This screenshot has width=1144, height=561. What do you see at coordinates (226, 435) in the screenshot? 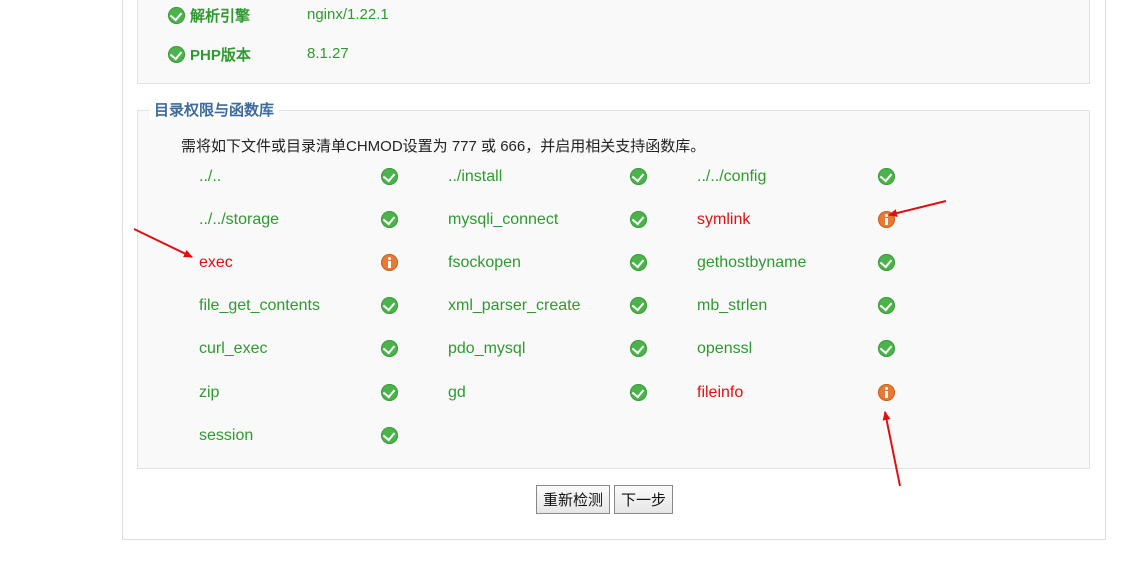
I see `permission-item-name: session` at bounding box center [226, 435].